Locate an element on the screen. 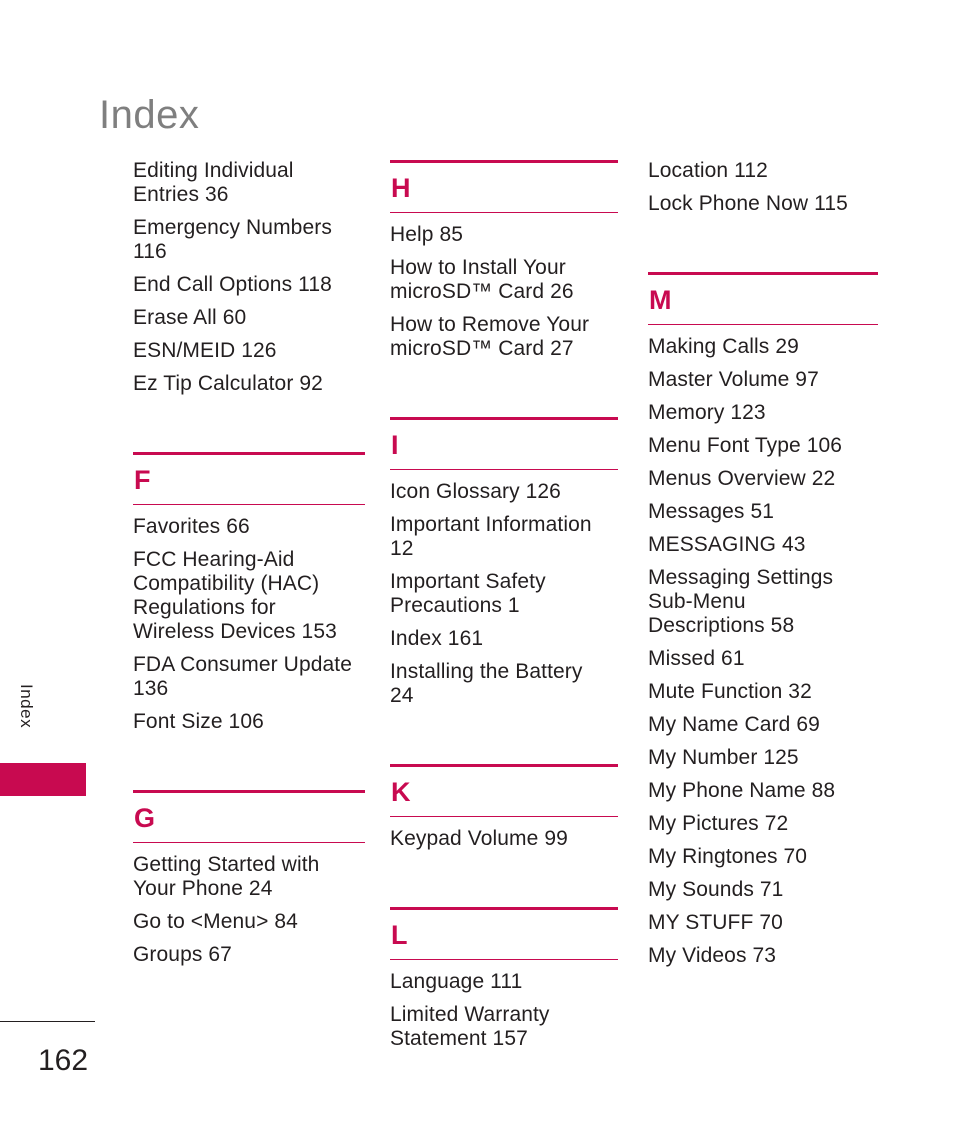 The image size is (954, 1145). index-entry: Menu Font Type 106 is located at coordinates (763, 445).